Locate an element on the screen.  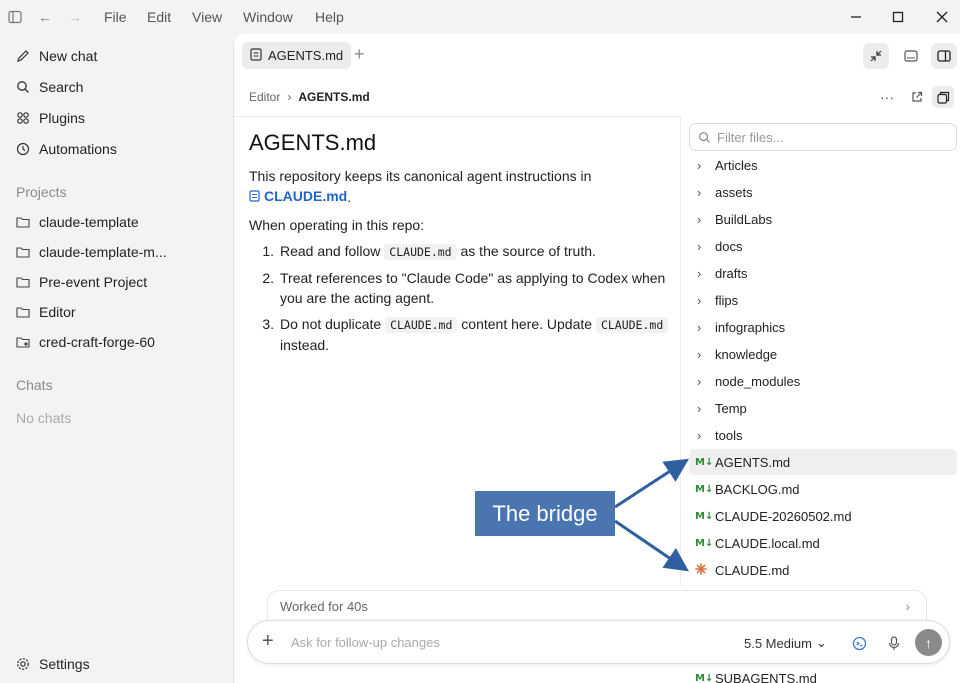
folder-item: › flips is located at coordinates (823, 300).